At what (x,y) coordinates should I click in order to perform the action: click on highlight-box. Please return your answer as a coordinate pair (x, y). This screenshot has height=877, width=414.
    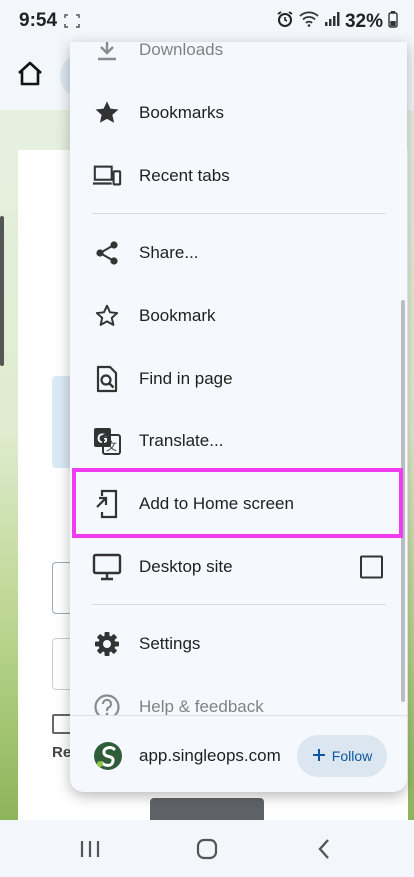
    Looking at the image, I should click on (237, 503).